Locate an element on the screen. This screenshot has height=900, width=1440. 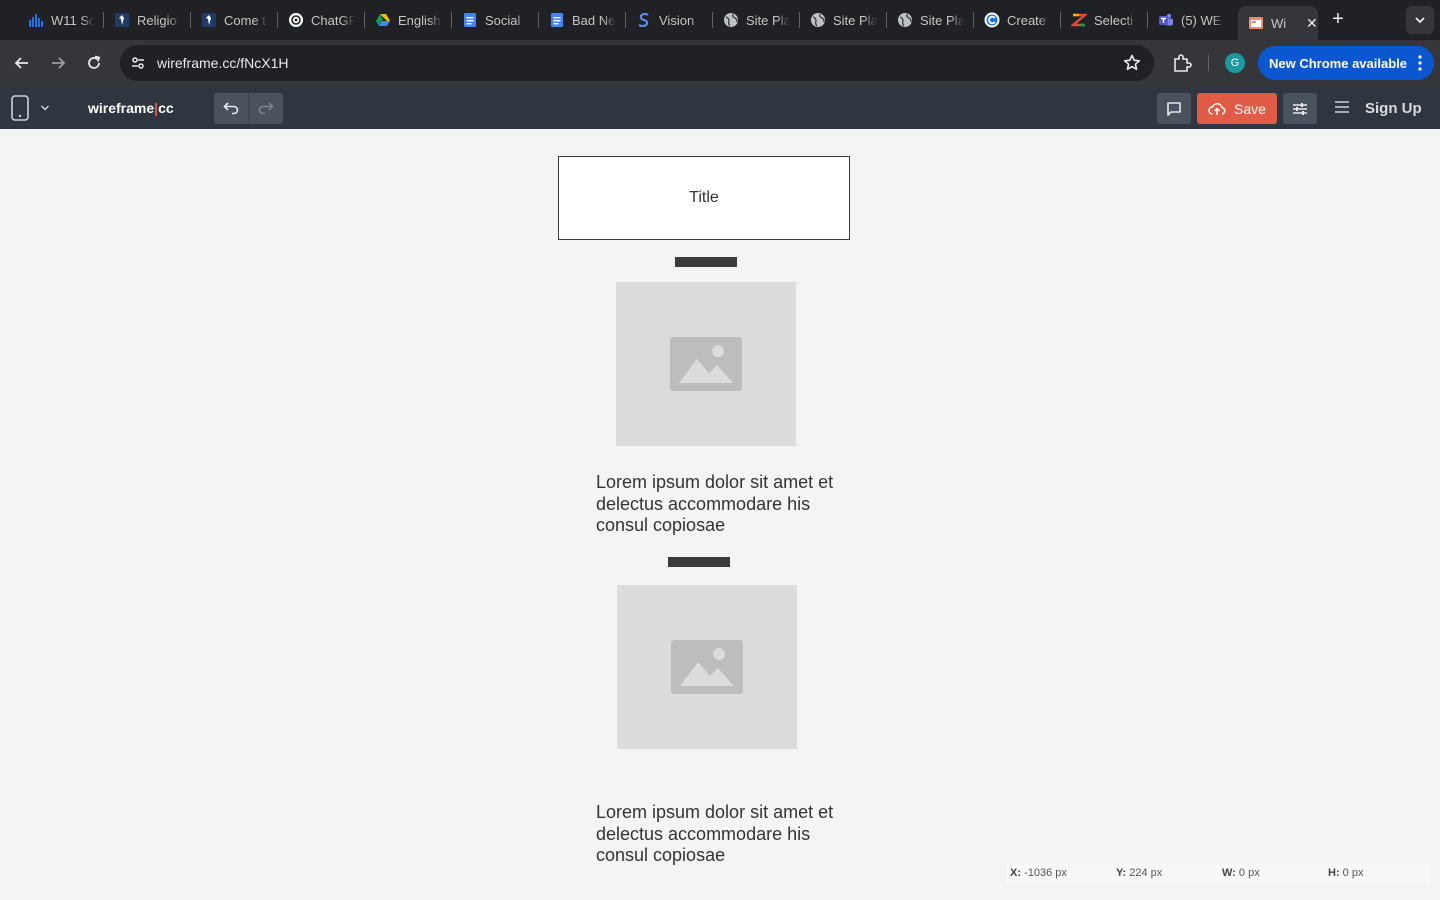
tab-title: Come t is located at coordinates (245, 20).